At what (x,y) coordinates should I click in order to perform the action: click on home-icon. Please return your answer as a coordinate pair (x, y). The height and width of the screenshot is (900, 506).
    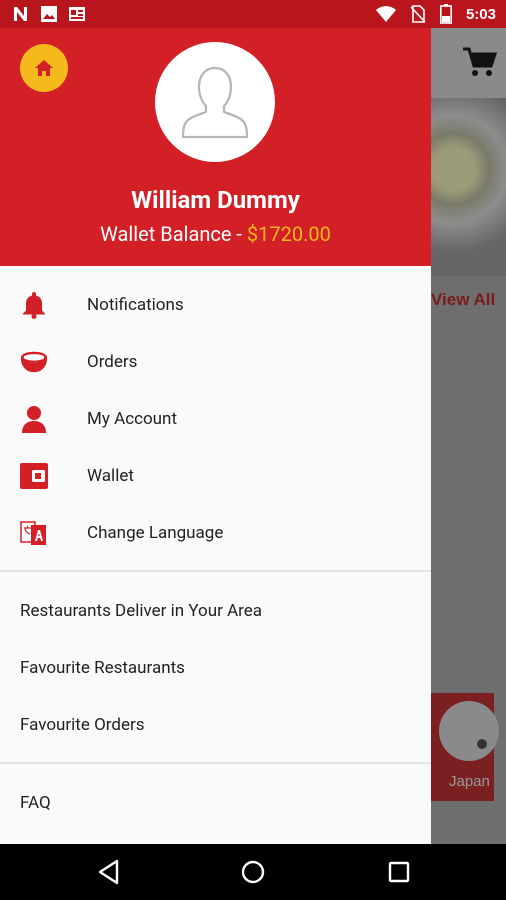
    Looking at the image, I should click on (44, 68).